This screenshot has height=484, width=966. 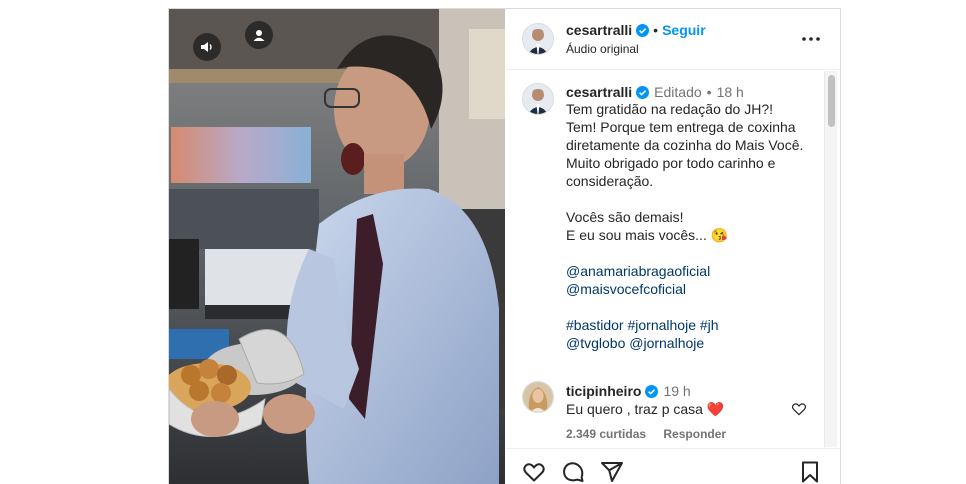 What do you see at coordinates (676, 391) in the screenshot?
I see `comment-timestamp: 19 h` at bounding box center [676, 391].